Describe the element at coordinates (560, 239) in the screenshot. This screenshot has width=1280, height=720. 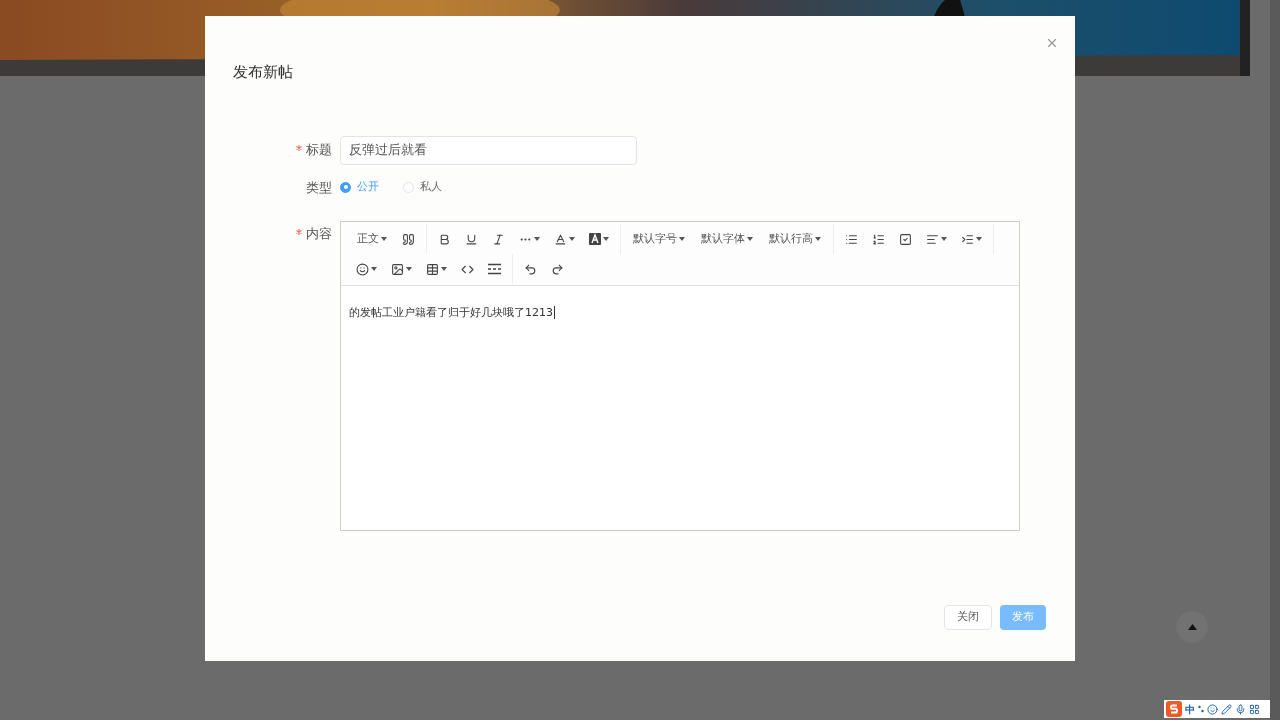
I see `font-color-icon` at that location.